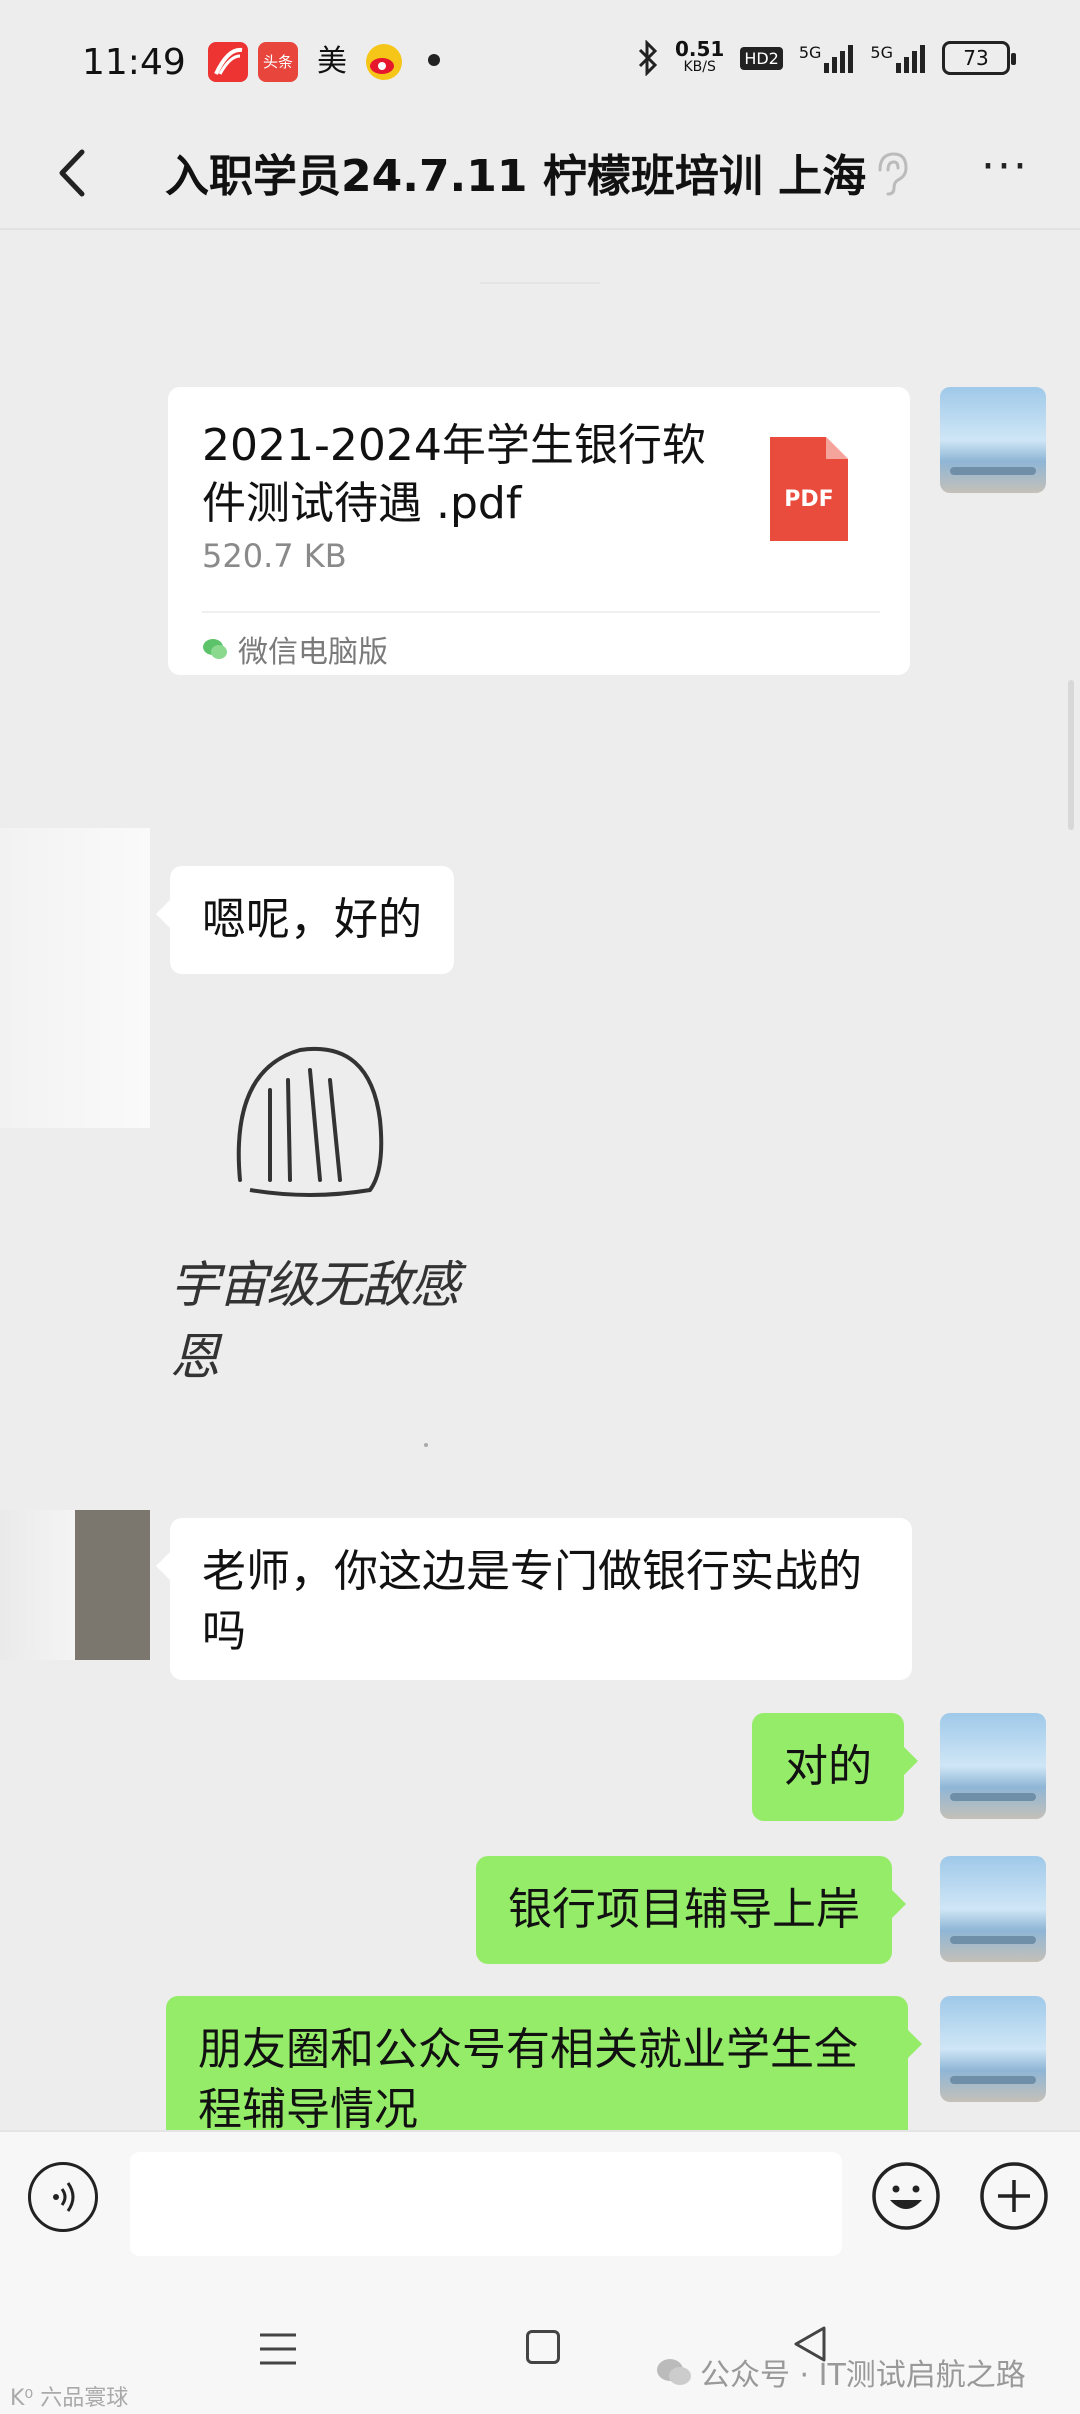  Describe the element at coordinates (976, 58) in the screenshot. I see `battery-level: 73` at that location.